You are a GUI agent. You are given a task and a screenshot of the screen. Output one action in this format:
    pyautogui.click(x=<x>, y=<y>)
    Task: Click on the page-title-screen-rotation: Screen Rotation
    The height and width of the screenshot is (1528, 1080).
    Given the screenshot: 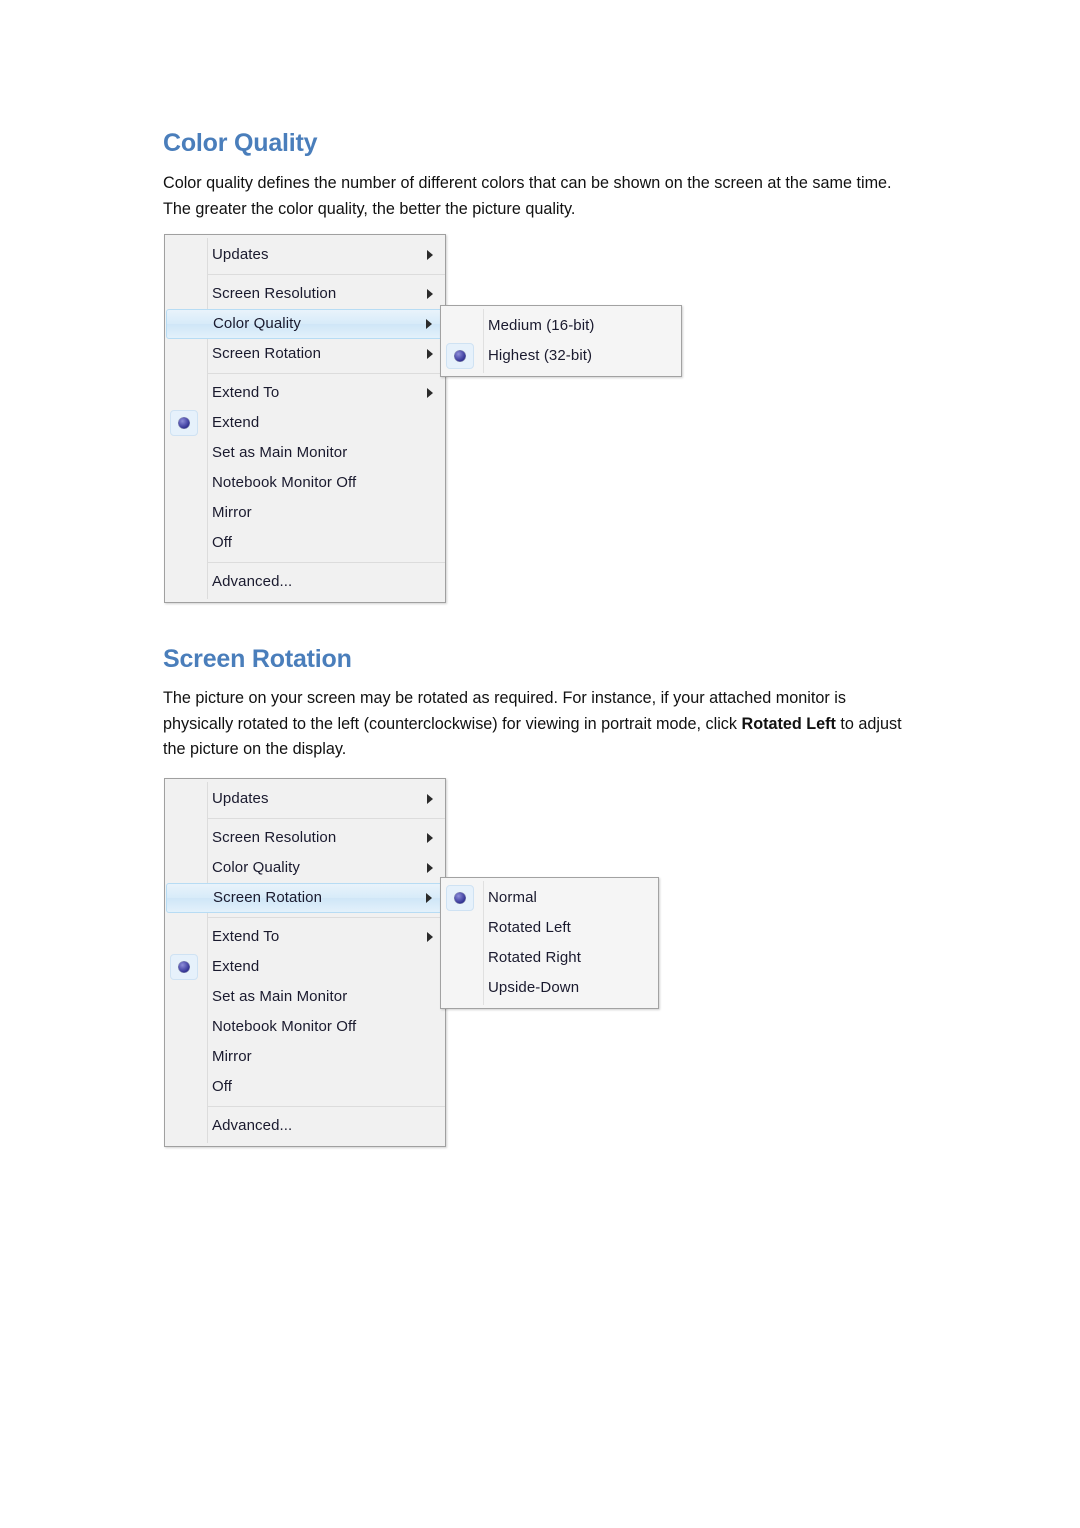 What is the action you would take?
    pyautogui.click(x=257, y=659)
    